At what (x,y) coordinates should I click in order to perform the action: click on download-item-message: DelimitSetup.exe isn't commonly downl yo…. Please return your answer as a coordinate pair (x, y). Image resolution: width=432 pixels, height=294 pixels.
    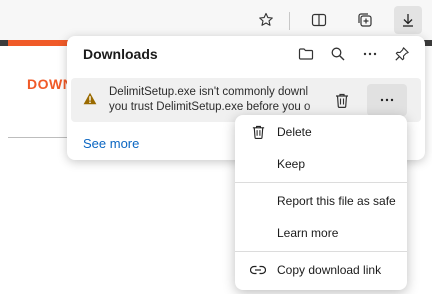
    Looking at the image, I should click on (222, 100).